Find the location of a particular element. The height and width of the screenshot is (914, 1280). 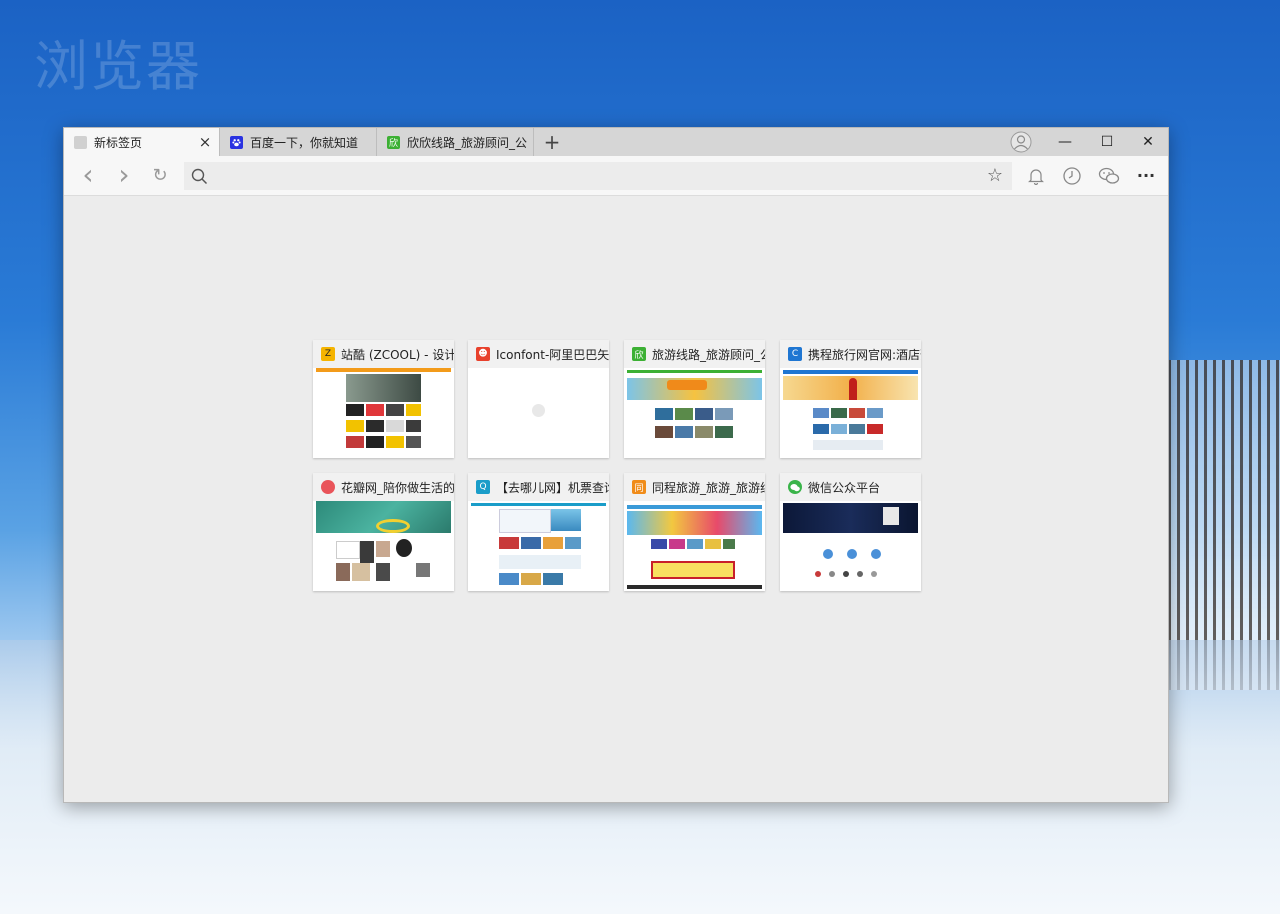

refresh-button: ↻ is located at coordinates (160, 176).